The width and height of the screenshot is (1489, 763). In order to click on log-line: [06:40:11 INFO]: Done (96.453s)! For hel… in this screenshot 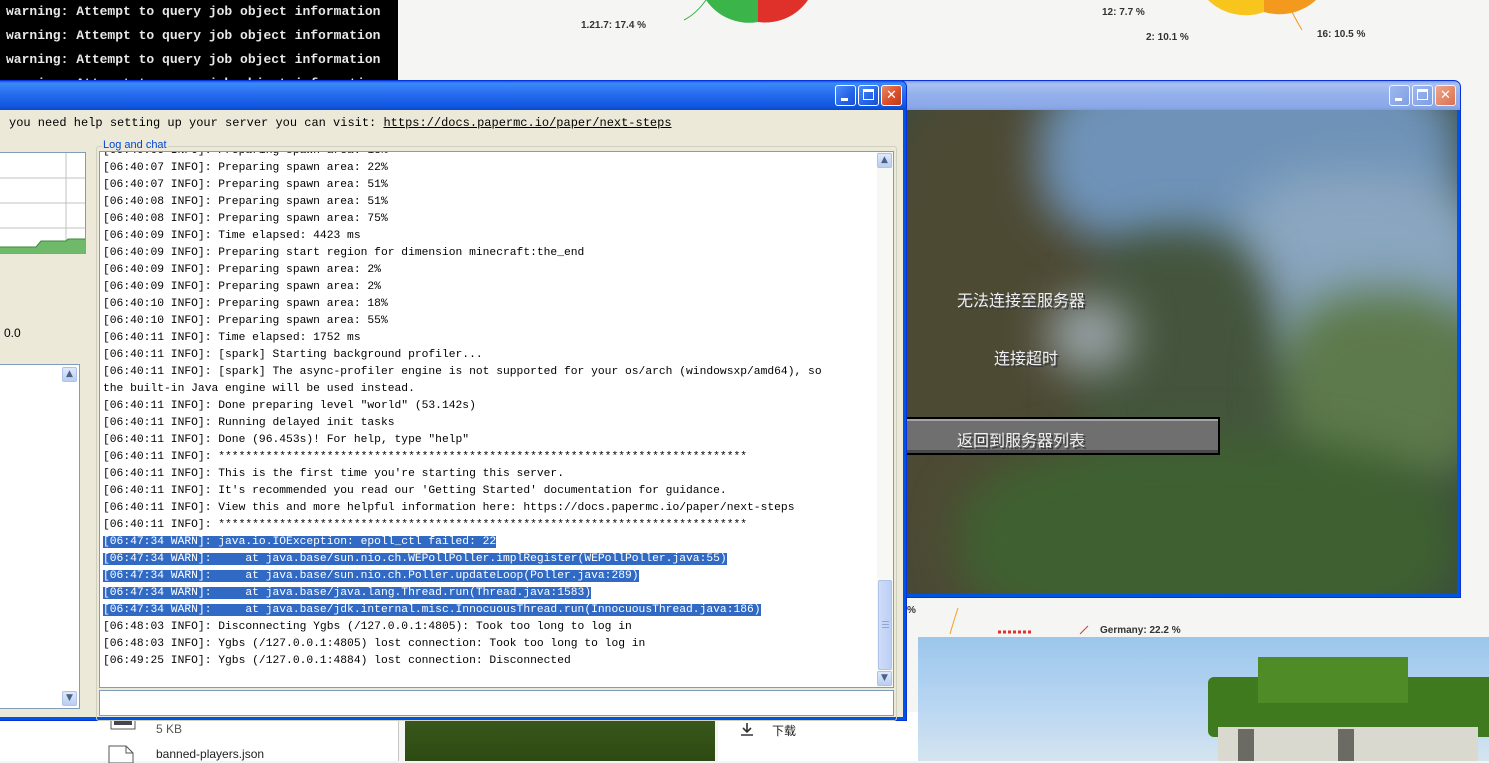, I will do `click(488, 440)`.